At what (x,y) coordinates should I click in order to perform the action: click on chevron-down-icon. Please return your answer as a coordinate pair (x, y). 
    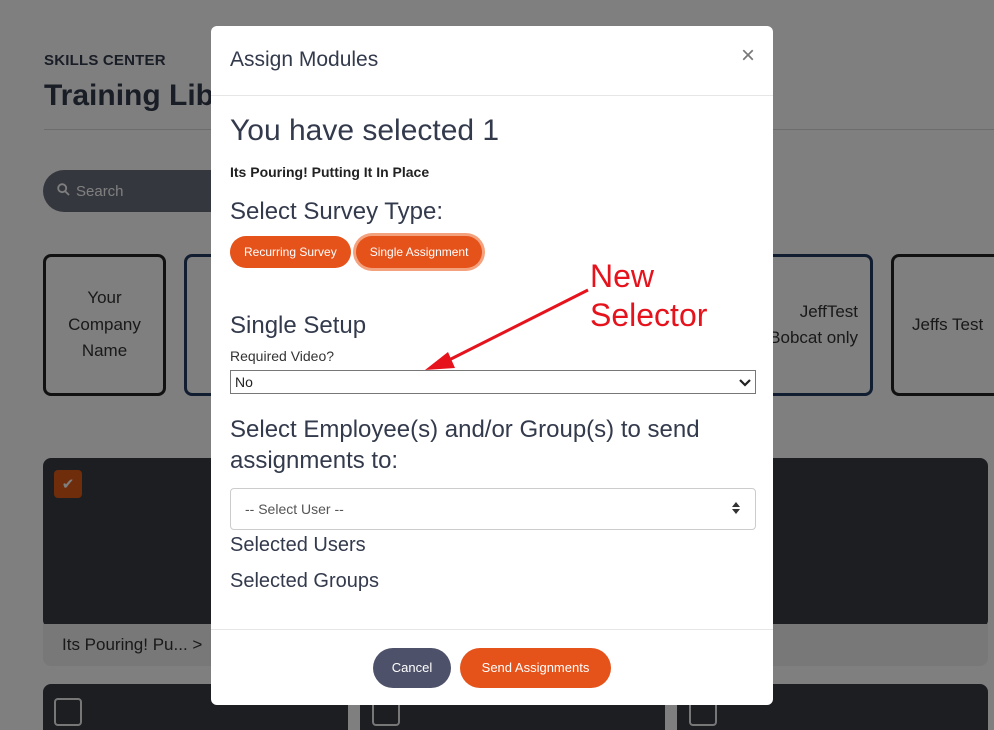
    Looking at the image, I should click on (745, 382).